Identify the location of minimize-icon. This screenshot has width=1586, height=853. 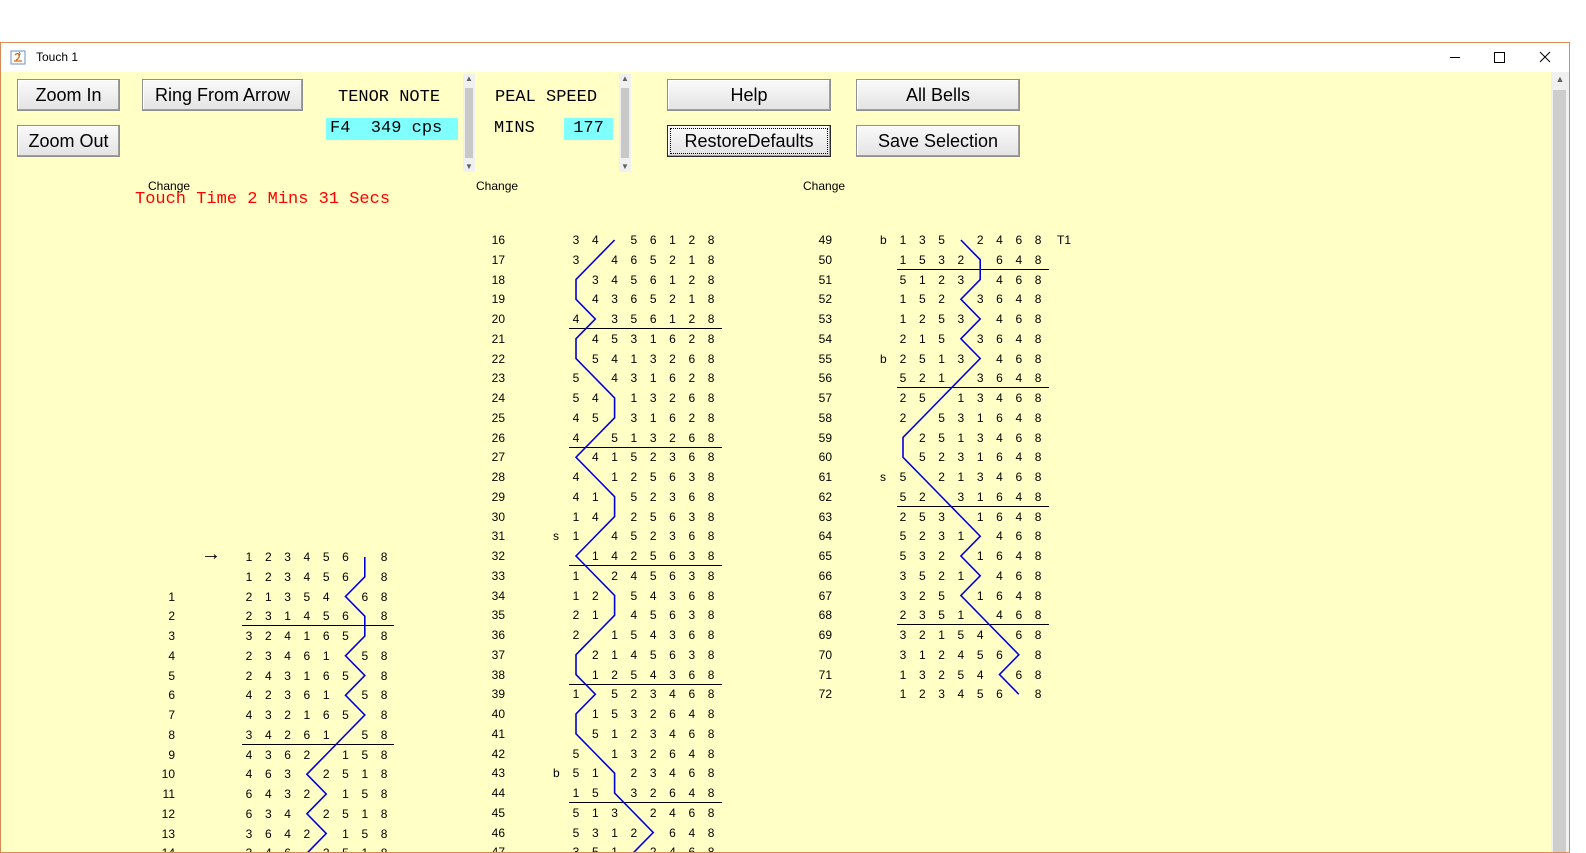
(1455, 57).